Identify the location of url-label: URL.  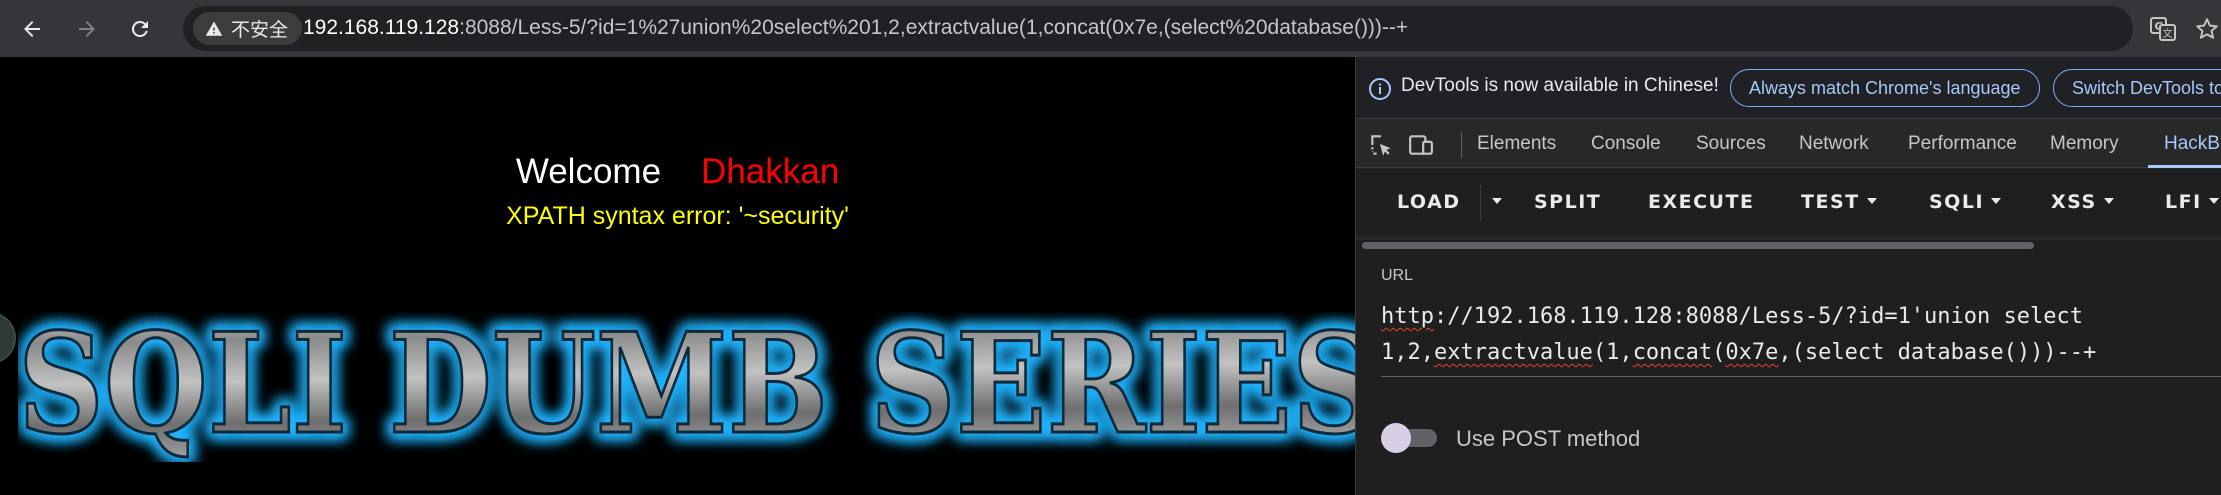
(1397, 275).